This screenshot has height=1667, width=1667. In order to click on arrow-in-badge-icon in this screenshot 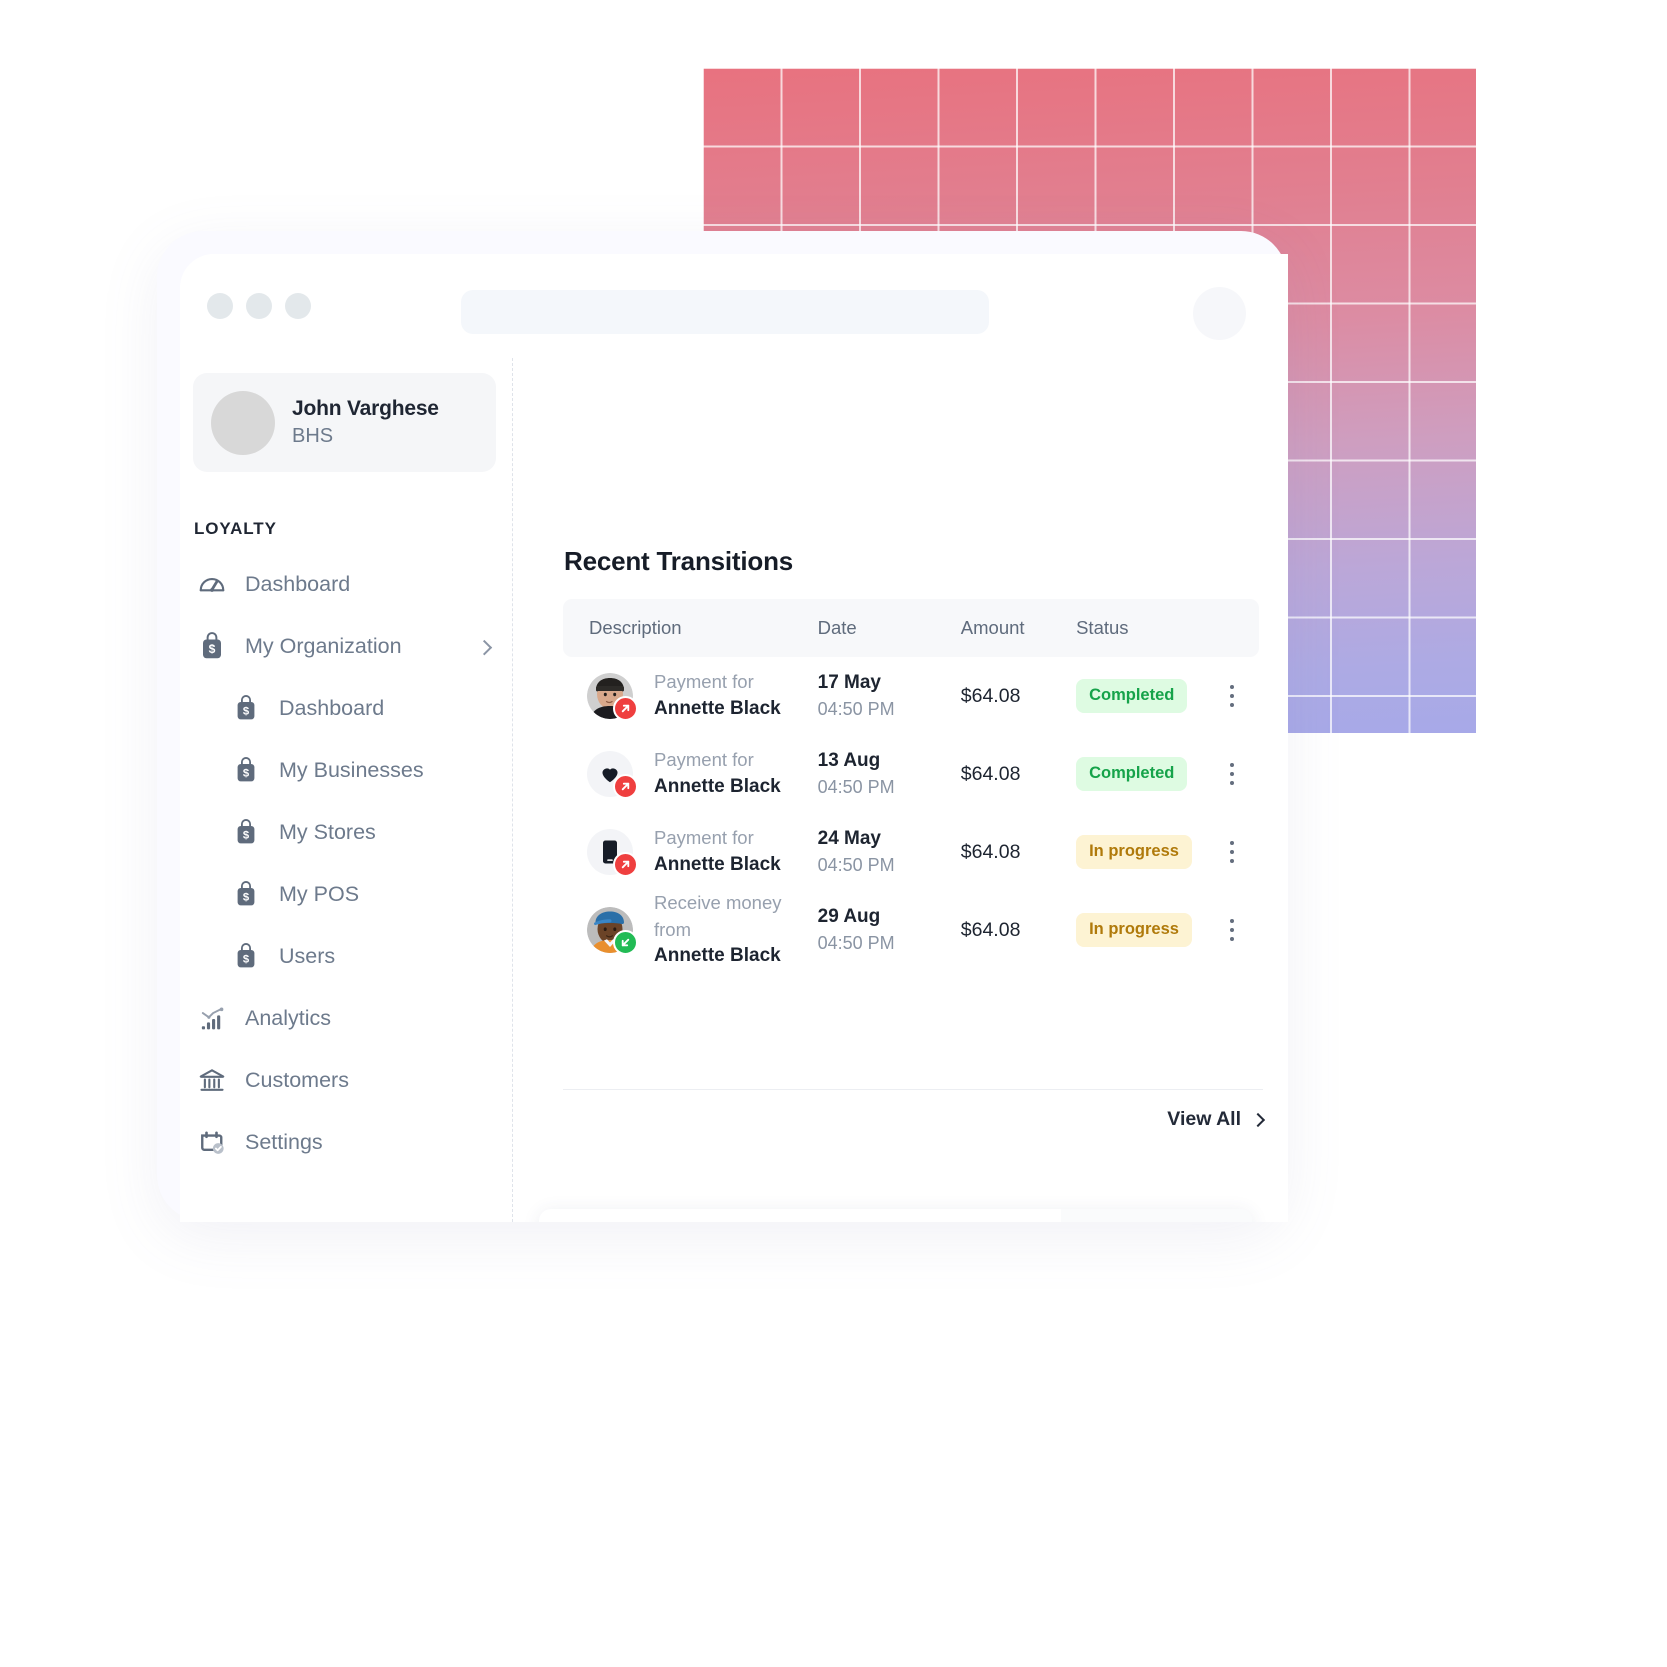, I will do `click(625, 942)`.